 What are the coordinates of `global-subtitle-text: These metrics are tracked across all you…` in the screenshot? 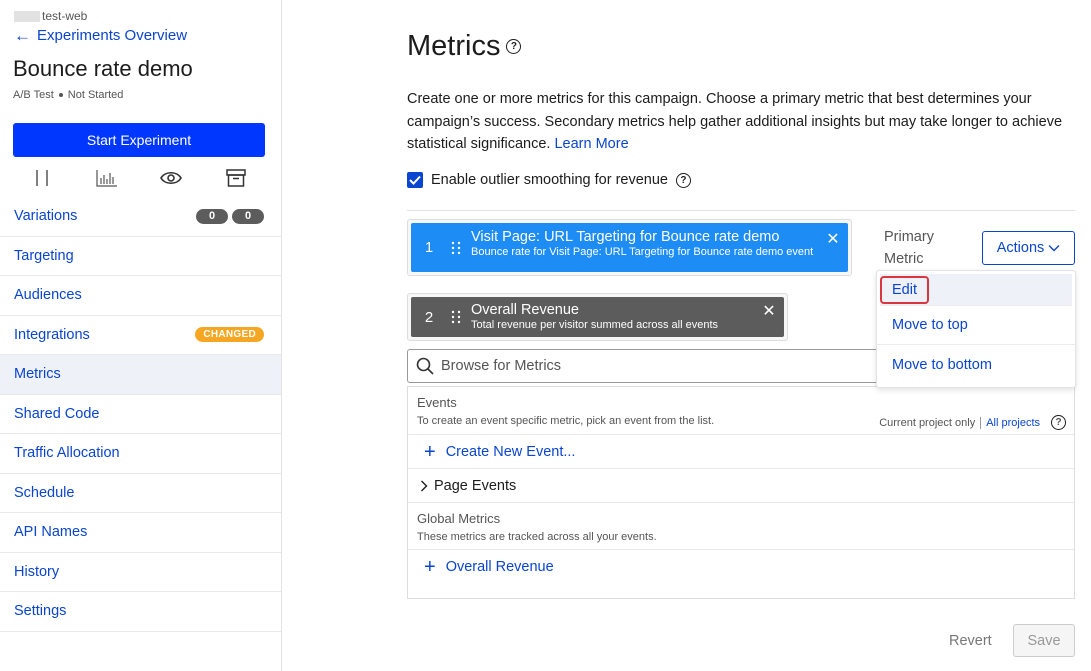 It's located at (537, 537).